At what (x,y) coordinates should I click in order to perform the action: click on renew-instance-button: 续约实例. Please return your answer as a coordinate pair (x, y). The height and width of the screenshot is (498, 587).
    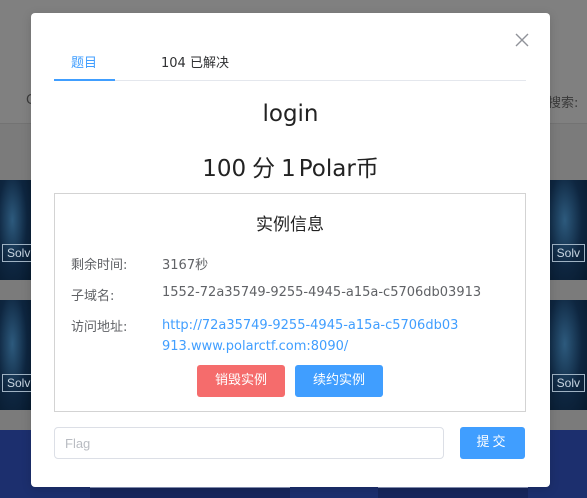
    Looking at the image, I should click on (339, 381).